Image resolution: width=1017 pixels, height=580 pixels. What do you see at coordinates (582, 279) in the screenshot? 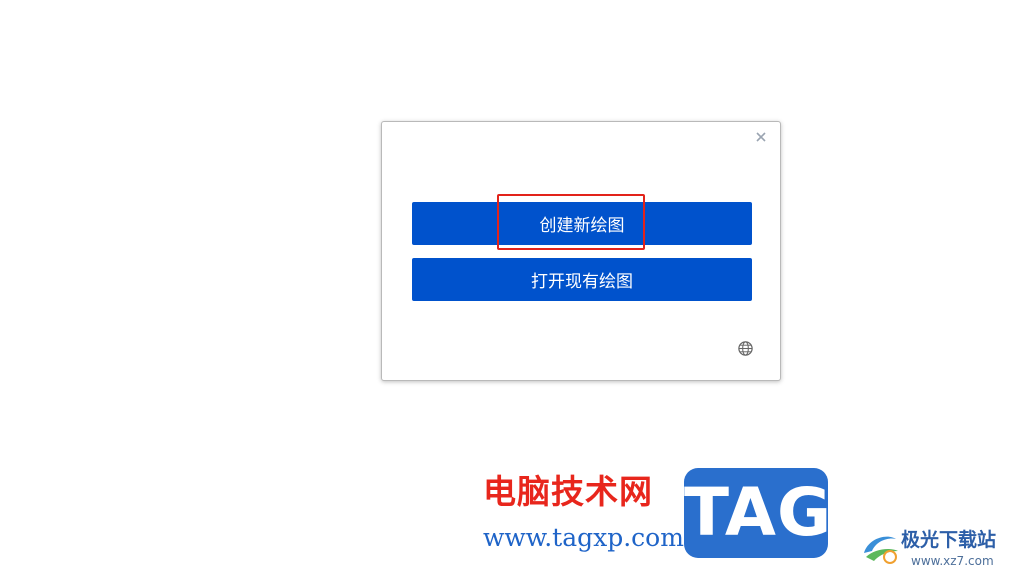
I see `open-existing-diagram-button: 打开现有绘图` at bounding box center [582, 279].